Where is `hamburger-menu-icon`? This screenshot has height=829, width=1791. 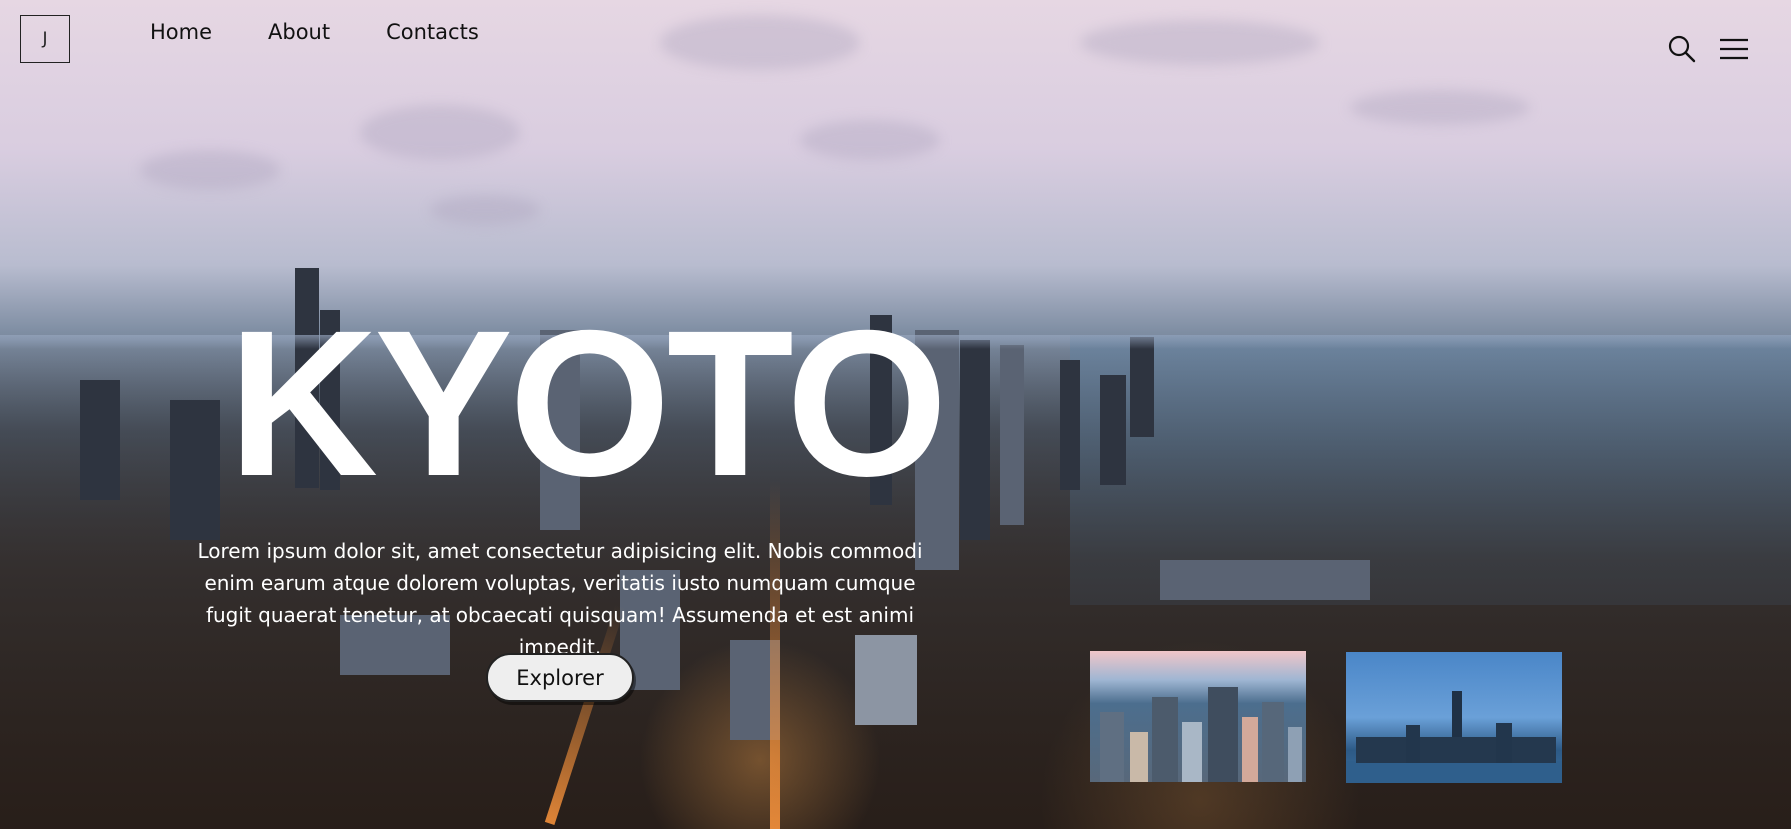
hamburger-menu-icon is located at coordinates (1734, 49).